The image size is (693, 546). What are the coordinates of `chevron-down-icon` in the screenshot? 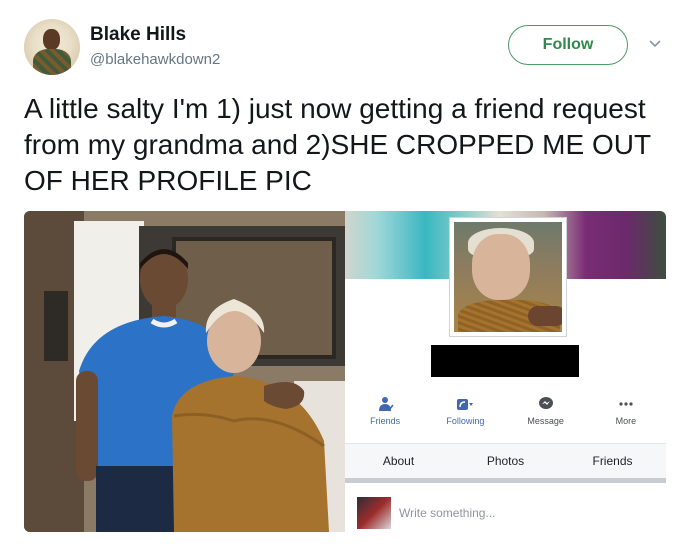 It's located at (655, 44).